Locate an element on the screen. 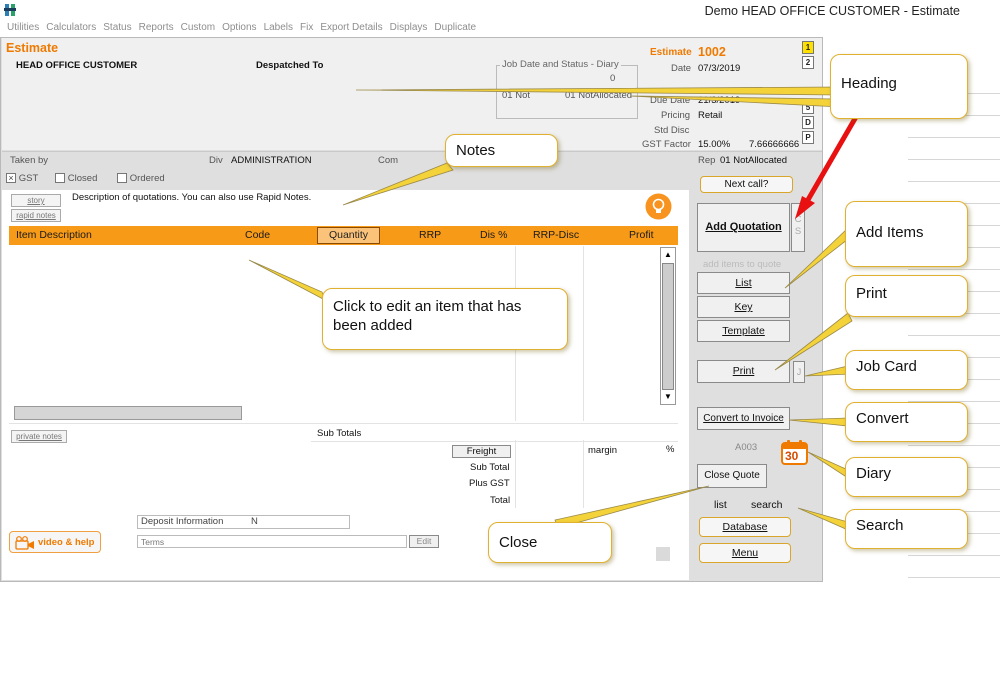 Image resolution: width=1000 pixels, height=688 pixels. menu-custom: Custom is located at coordinates (198, 27).